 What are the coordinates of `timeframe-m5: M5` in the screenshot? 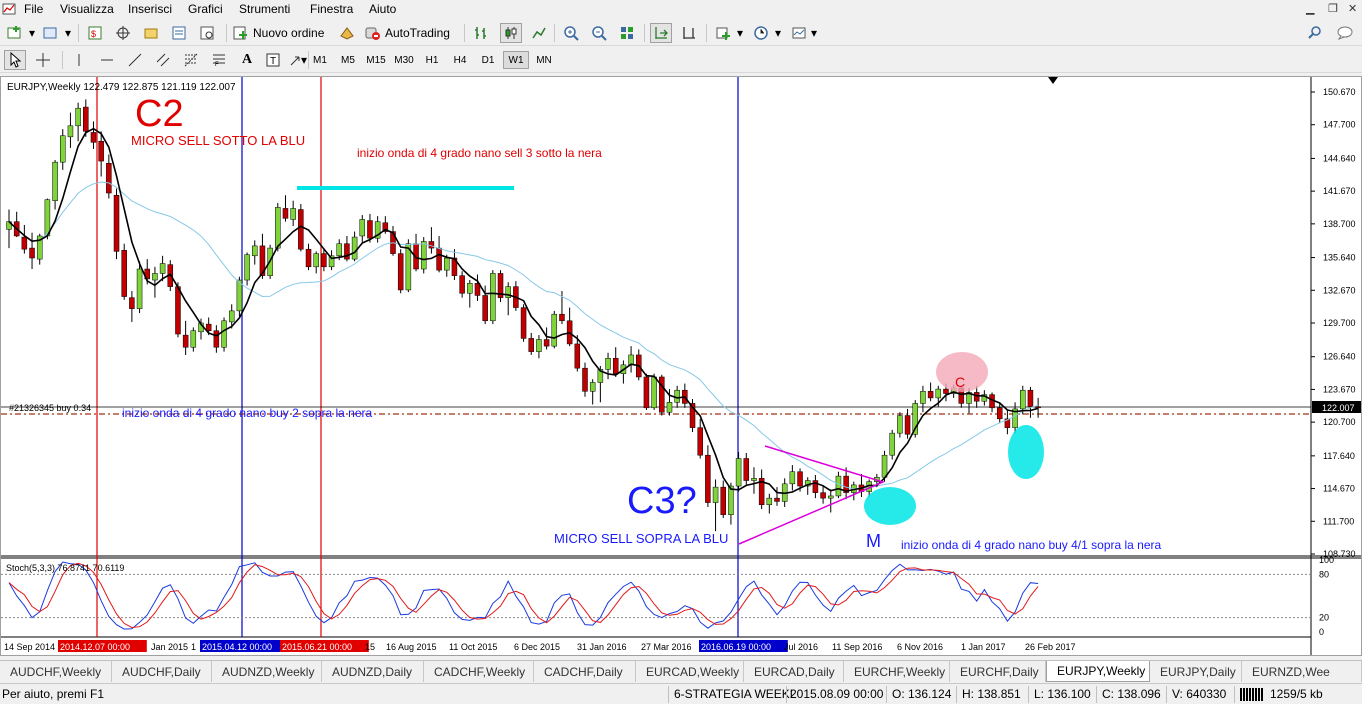 It's located at (348, 60).